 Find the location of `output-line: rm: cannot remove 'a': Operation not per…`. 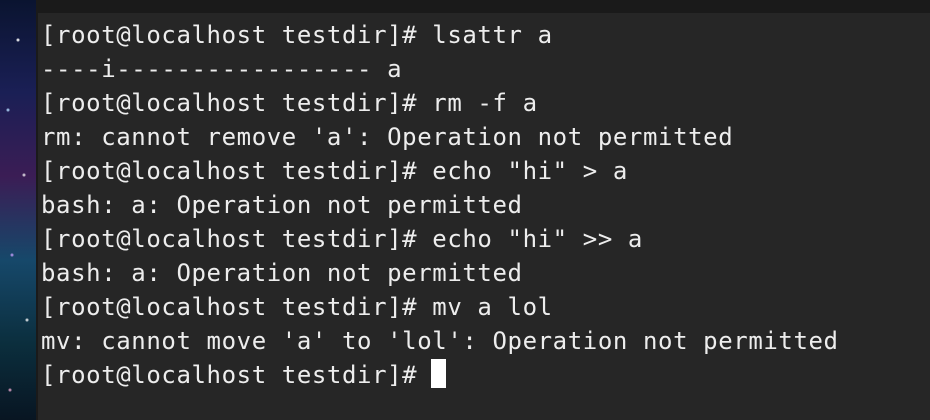

output-line: rm: cannot remove 'a': Operation not per… is located at coordinates (387, 137).